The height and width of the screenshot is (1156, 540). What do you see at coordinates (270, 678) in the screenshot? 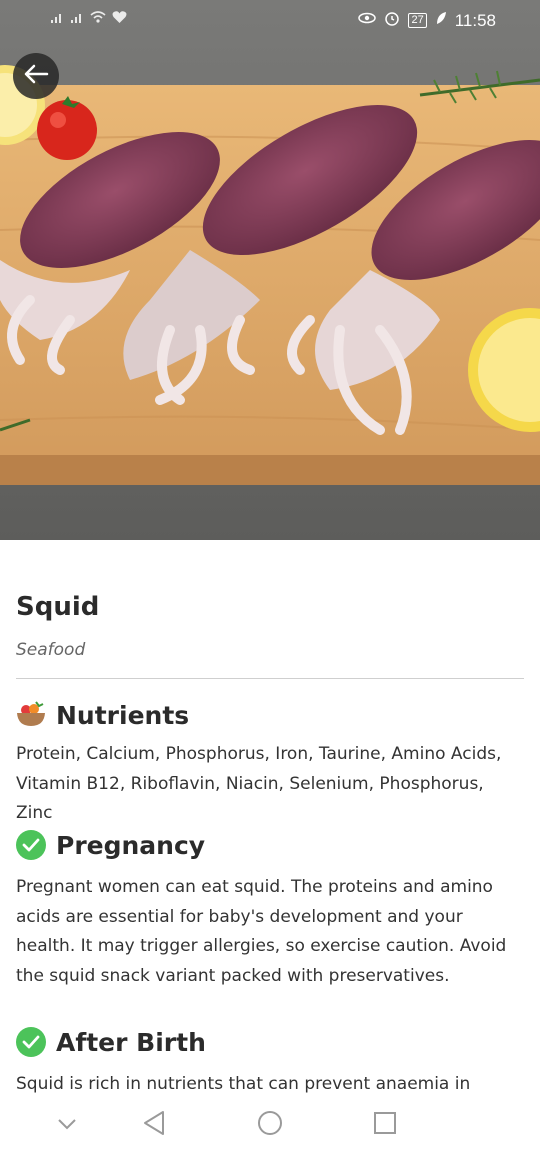
I see `divider` at bounding box center [270, 678].